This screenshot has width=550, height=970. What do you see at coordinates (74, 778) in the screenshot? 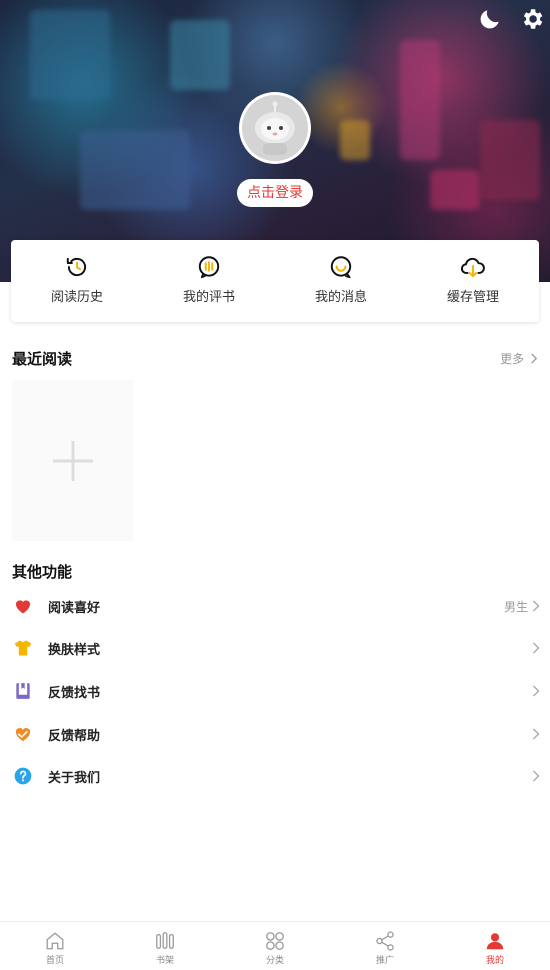
I see `function-label: 关于我们` at bounding box center [74, 778].